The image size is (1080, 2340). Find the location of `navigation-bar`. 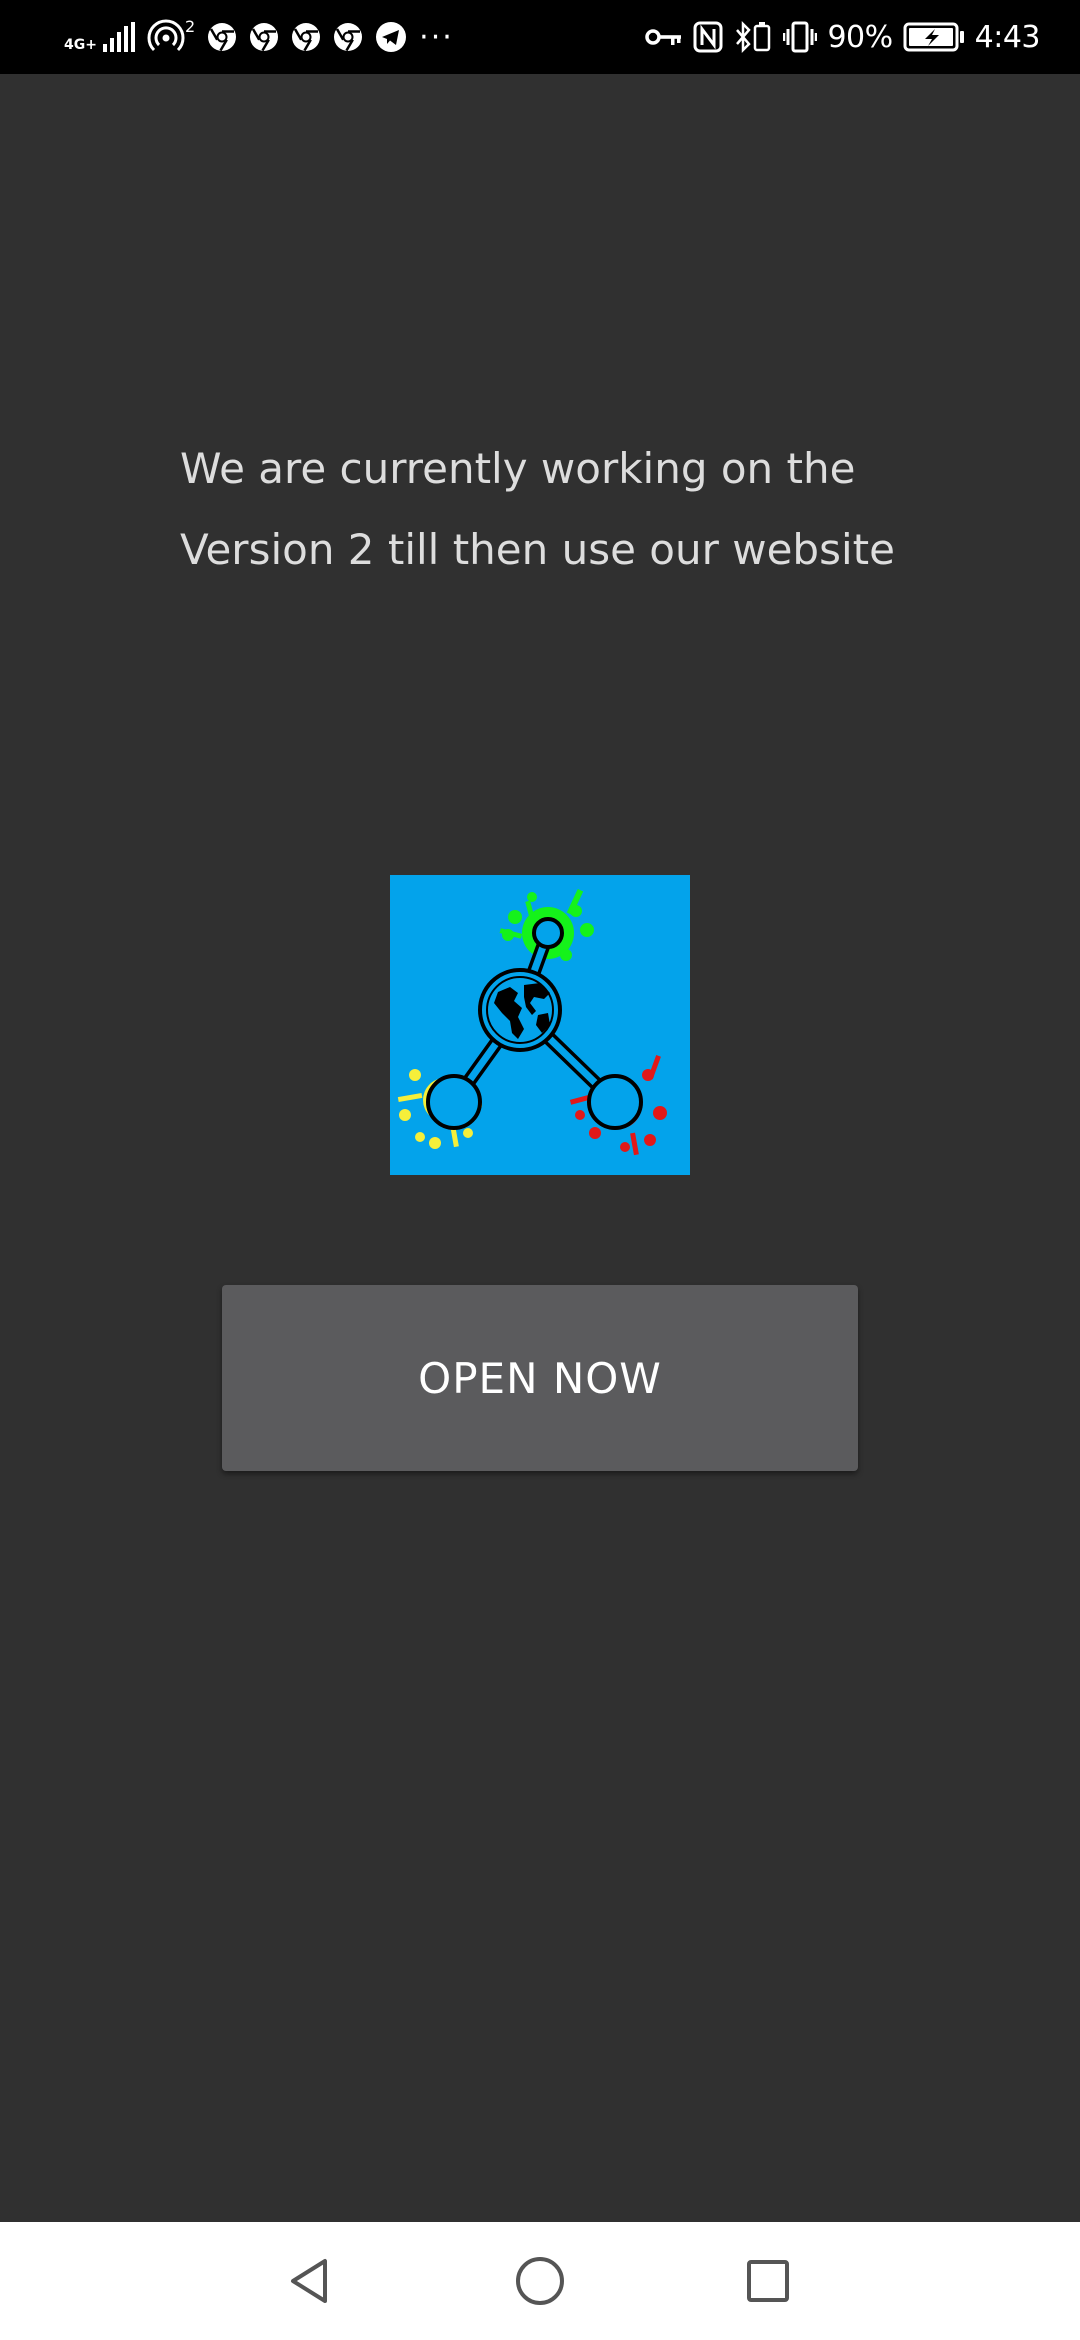

navigation-bar is located at coordinates (540, 2281).